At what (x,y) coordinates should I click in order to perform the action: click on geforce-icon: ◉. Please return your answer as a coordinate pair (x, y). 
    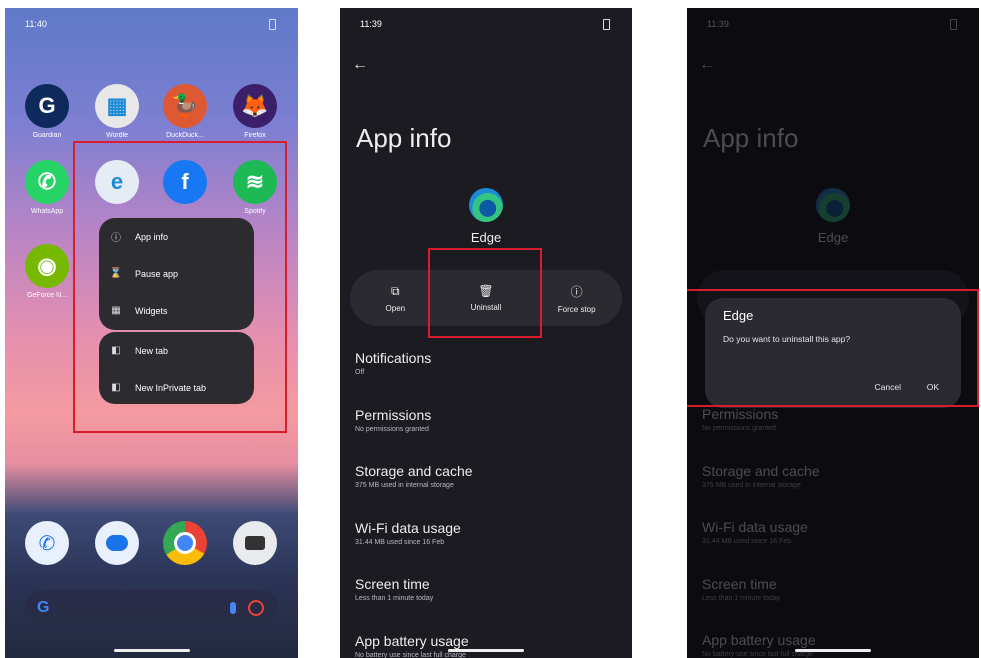
    Looking at the image, I should click on (47, 266).